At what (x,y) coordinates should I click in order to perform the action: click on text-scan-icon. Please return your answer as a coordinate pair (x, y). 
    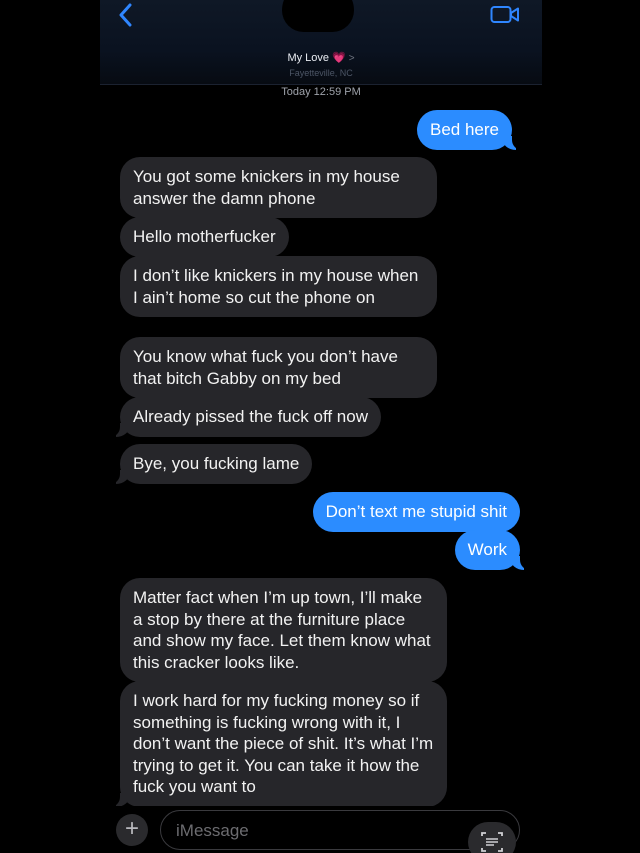
    Looking at the image, I should click on (492, 837).